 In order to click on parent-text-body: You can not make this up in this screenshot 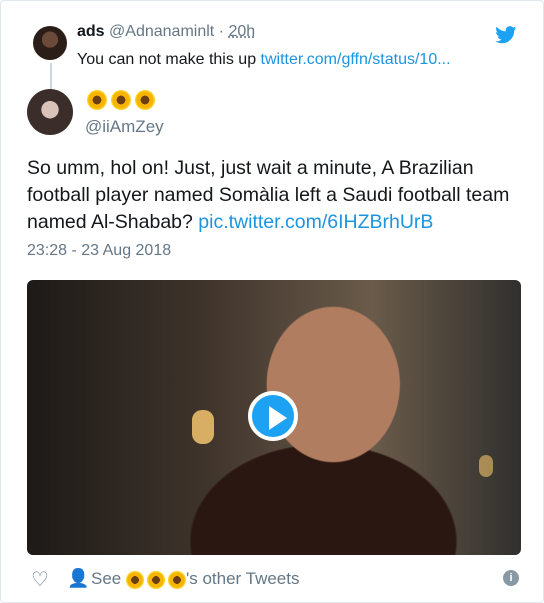, I will do `click(167, 59)`.